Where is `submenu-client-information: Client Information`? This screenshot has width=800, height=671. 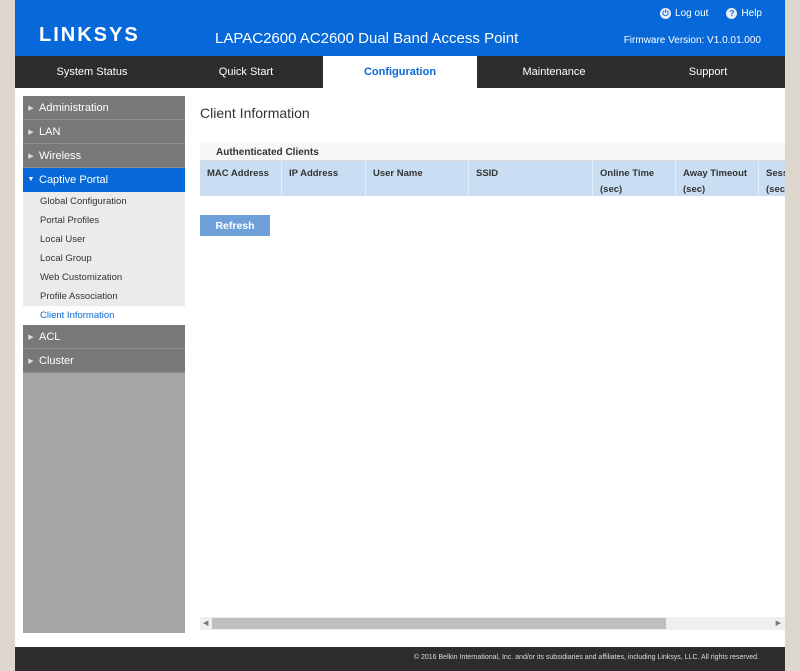 submenu-client-information: Client Information is located at coordinates (104, 315).